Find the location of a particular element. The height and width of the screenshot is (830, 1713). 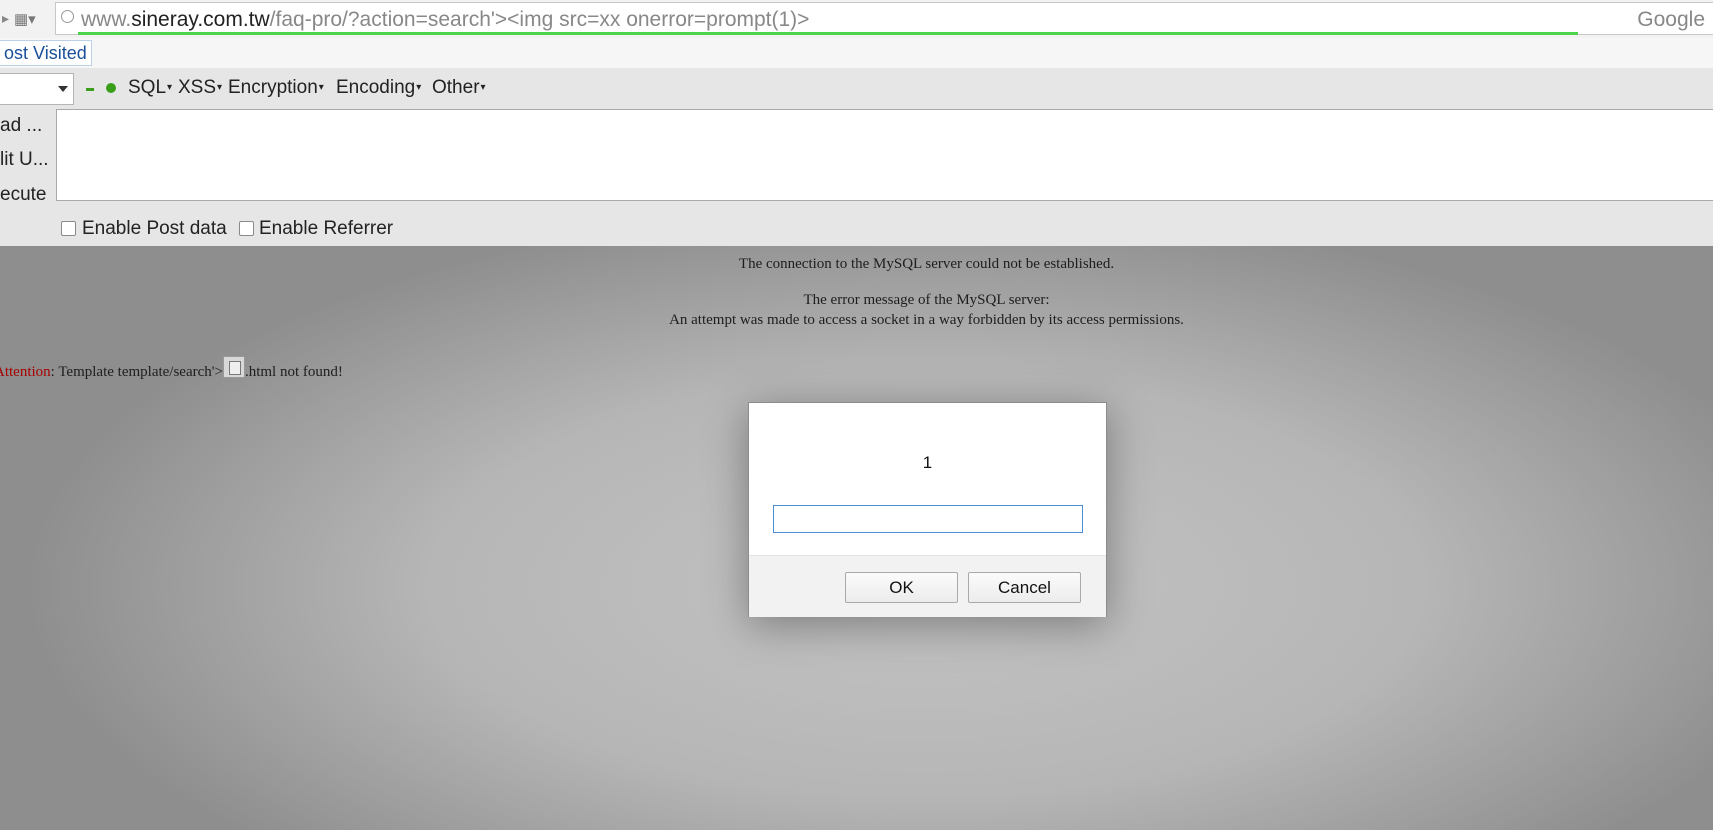

enable-post-label: Enable Post data is located at coordinates (154, 229).